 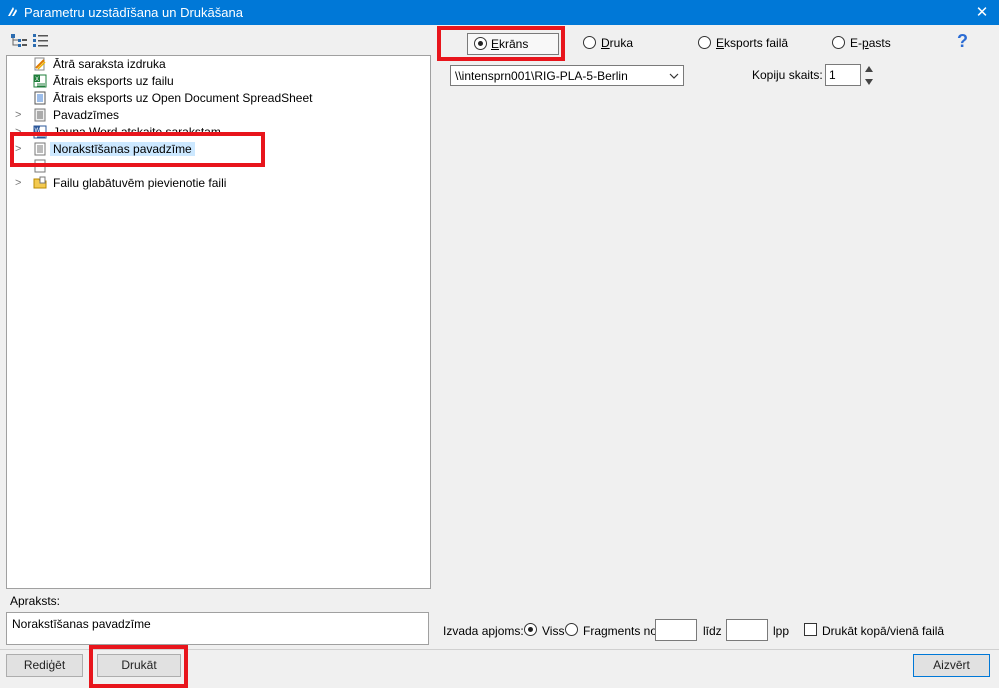 What do you see at coordinates (40, 64) in the screenshot?
I see `quick-print-icon` at bounding box center [40, 64].